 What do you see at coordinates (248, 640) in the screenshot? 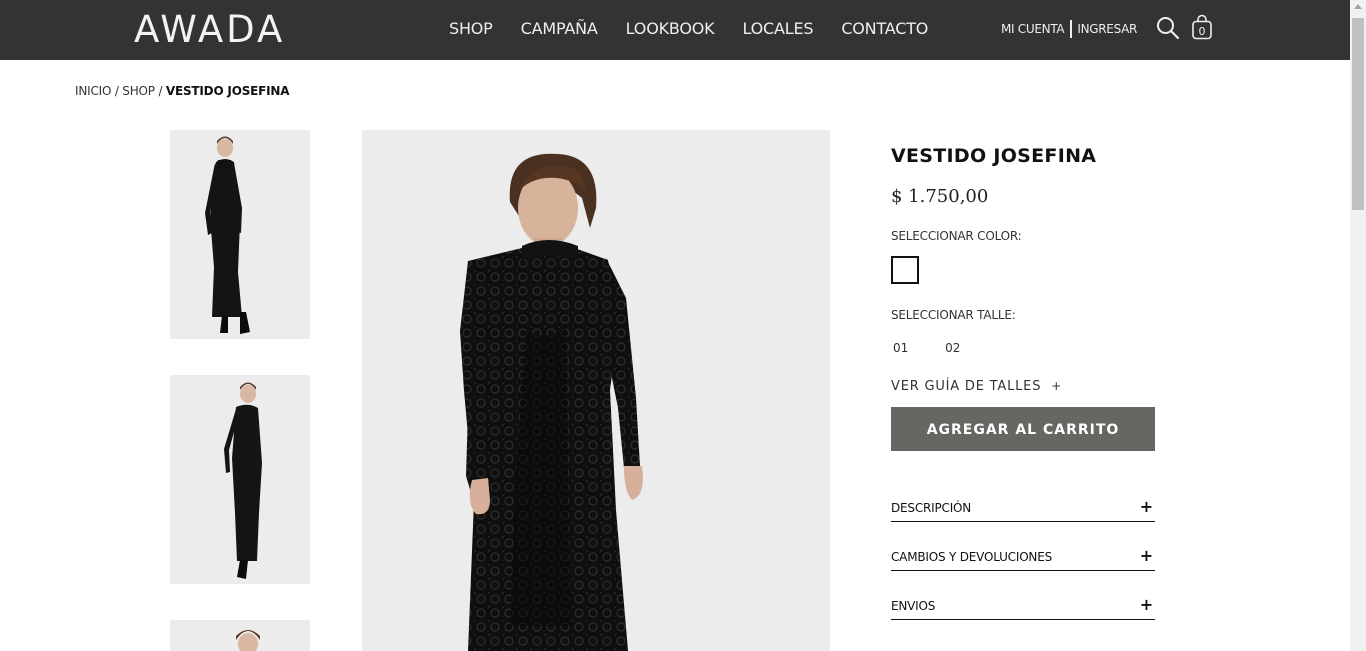
I see `model-photo-detail` at bounding box center [248, 640].